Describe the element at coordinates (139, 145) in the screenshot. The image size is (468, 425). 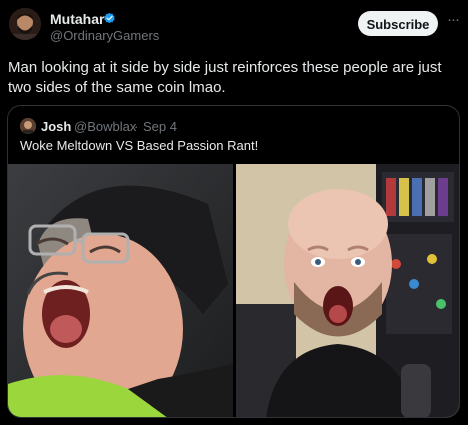
I see `quote-text: Woke Meltdown VS Based Passion Rant!` at that location.